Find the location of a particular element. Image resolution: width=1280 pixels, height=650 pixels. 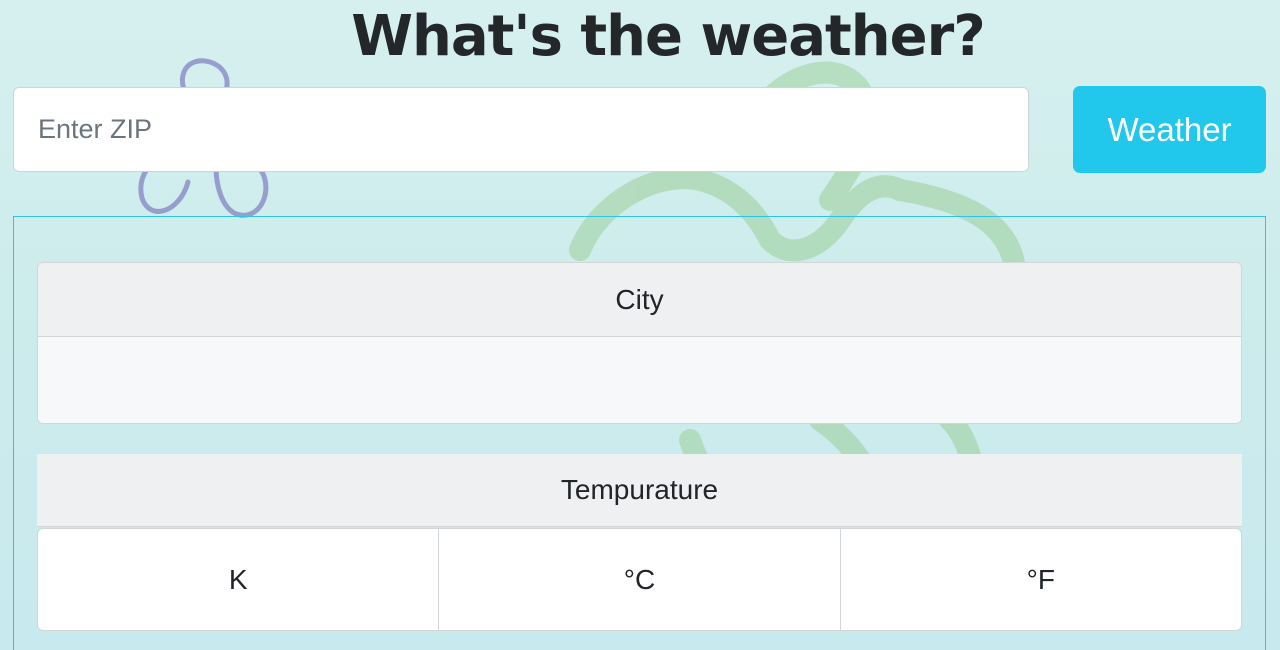

unit-kelvin: K is located at coordinates (239, 579).